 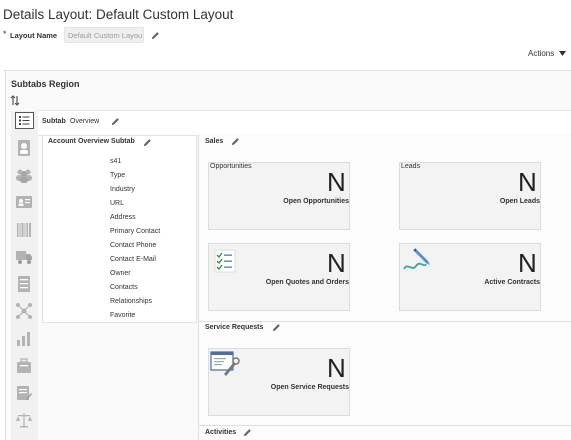 I want to click on list-icon, so click(x=24, y=120).